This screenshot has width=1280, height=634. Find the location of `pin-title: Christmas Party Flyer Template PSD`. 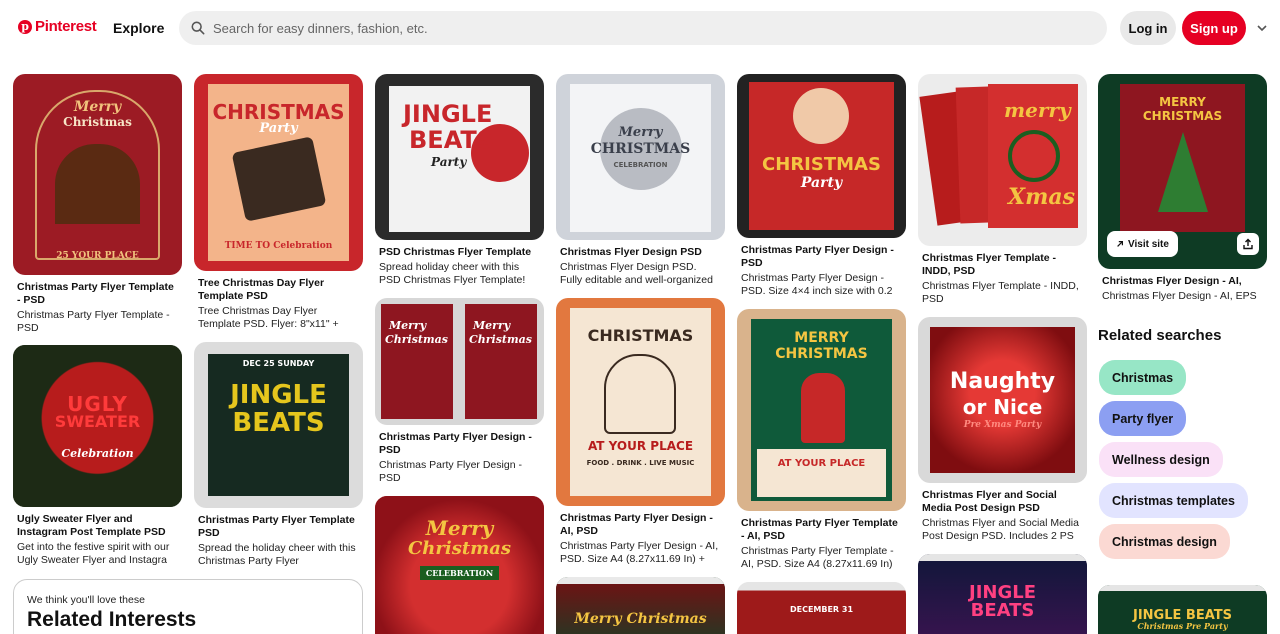

pin-title: Christmas Party Flyer Template PSD is located at coordinates (276, 526).